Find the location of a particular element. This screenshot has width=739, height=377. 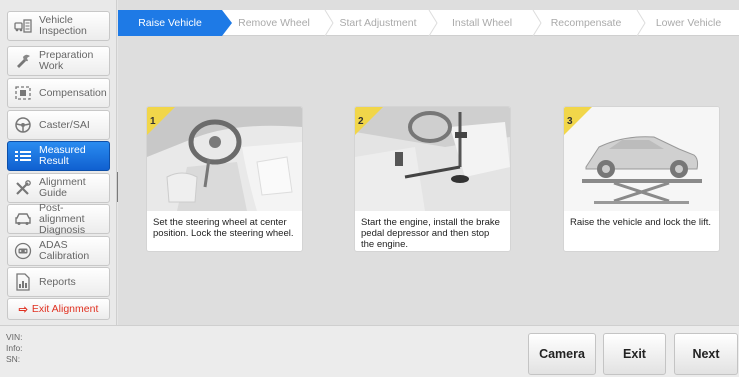

car-check-icon is located at coordinates (23, 26).